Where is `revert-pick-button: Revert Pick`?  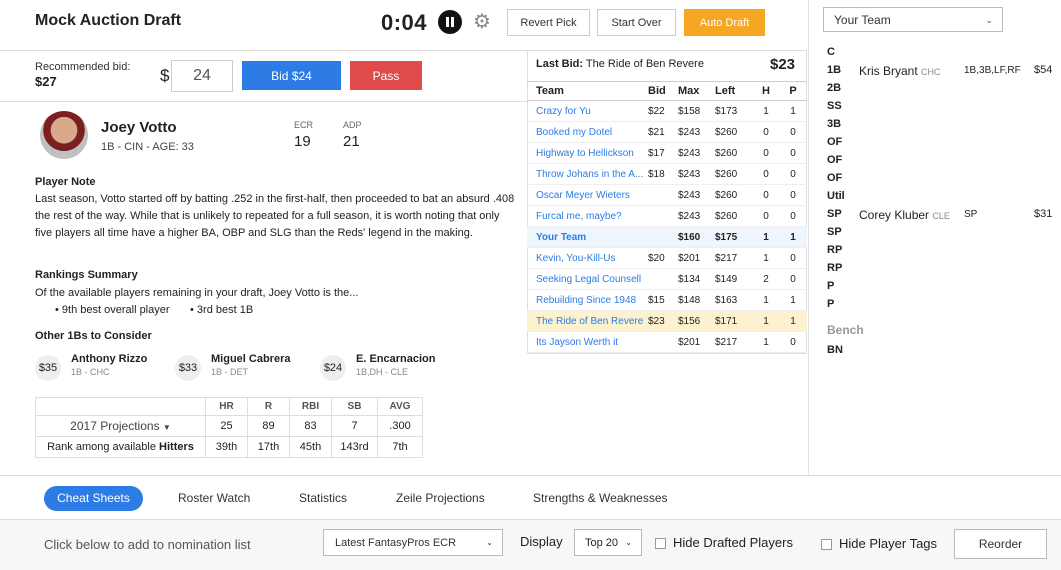 revert-pick-button: Revert Pick is located at coordinates (548, 22).